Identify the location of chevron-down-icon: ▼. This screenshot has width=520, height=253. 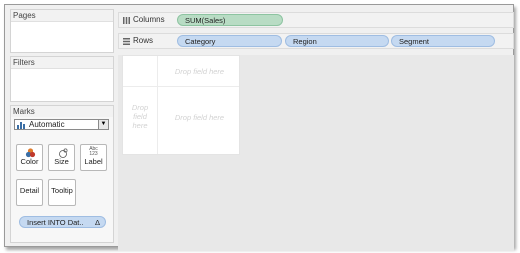
(103, 124).